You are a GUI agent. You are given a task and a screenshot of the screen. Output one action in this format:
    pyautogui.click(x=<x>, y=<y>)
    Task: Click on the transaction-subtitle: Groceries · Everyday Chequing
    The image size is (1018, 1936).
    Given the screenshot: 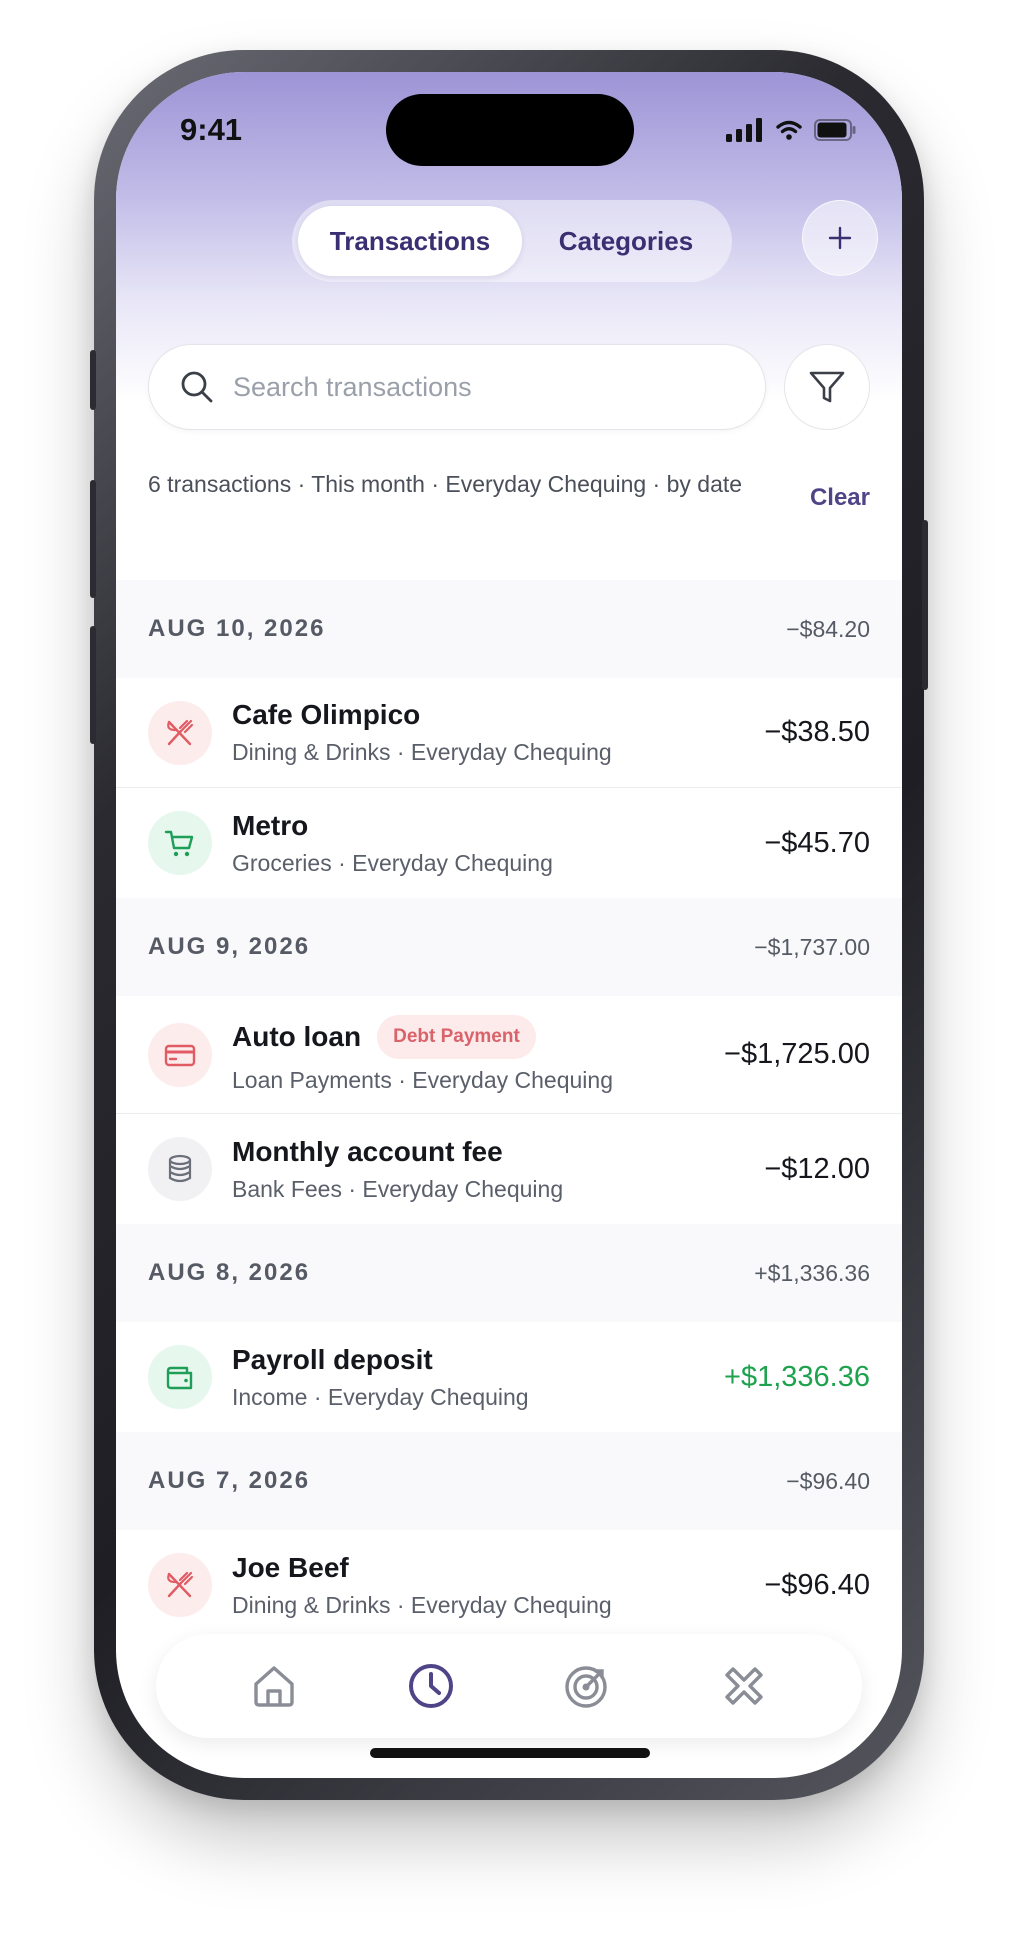 What is the action you would take?
    pyautogui.click(x=392, y=862)
    